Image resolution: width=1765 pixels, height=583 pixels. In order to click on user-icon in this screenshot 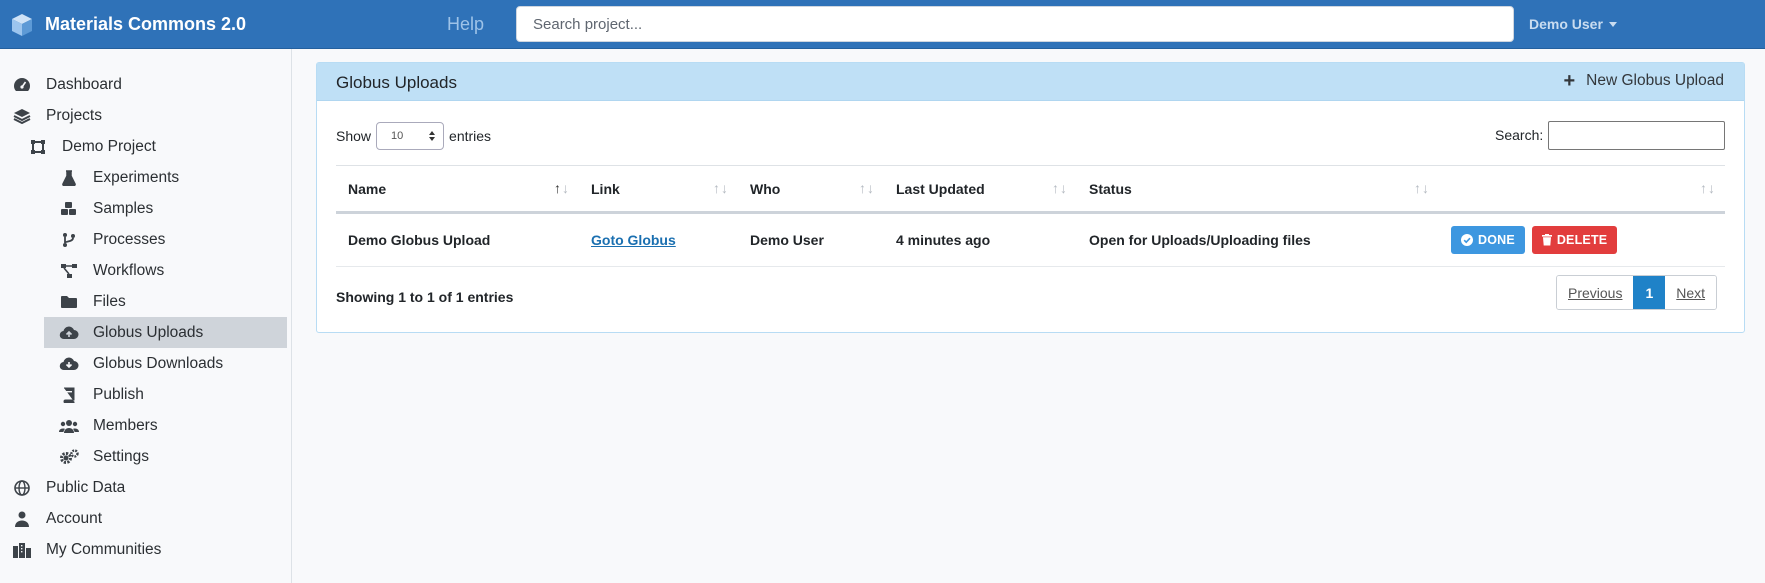, I will do `click(22, 519)`.